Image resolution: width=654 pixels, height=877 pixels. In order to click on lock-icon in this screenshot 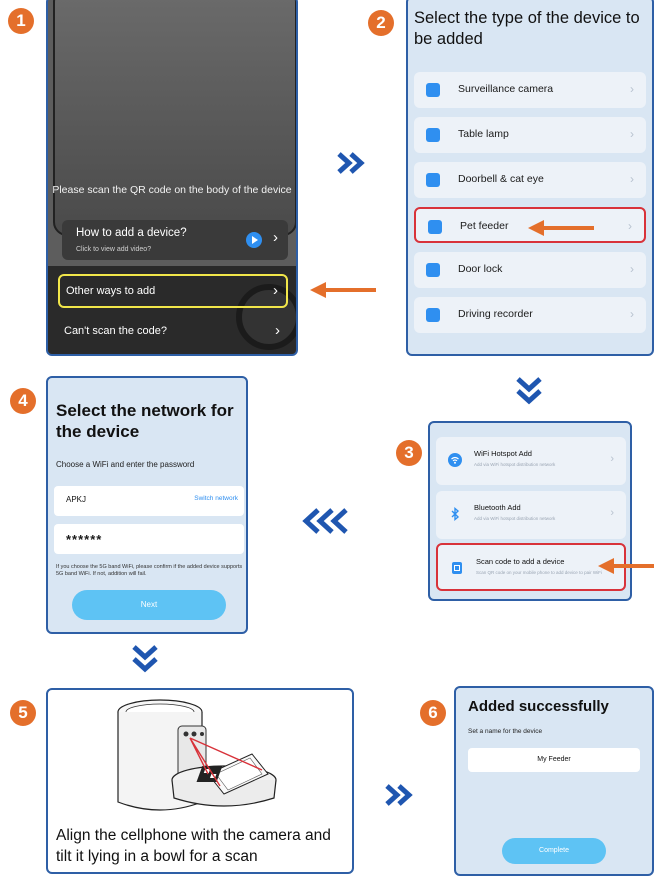, I will do `click(433, 270)`.